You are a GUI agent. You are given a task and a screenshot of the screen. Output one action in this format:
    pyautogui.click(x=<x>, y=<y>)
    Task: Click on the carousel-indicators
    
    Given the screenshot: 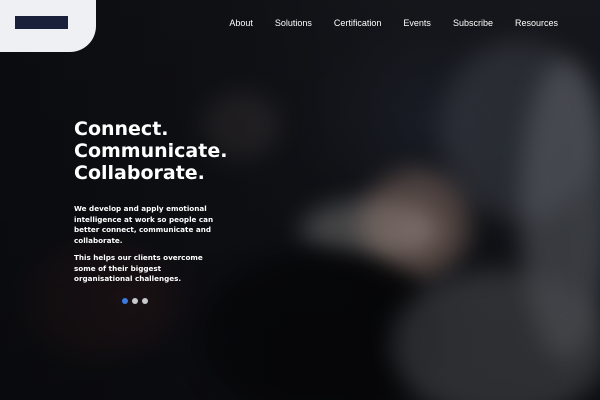 What is the action you would take?
    pyautogui.click(x=135, y=301)
    